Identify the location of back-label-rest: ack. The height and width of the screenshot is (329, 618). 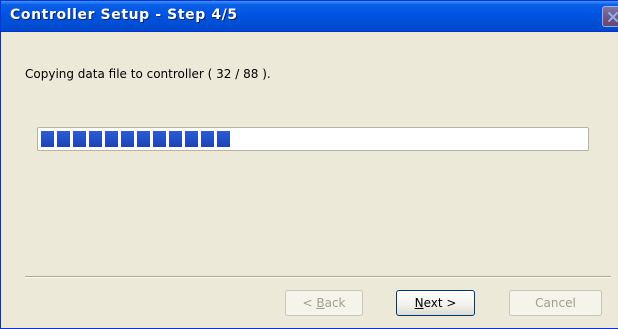
(335, 303).